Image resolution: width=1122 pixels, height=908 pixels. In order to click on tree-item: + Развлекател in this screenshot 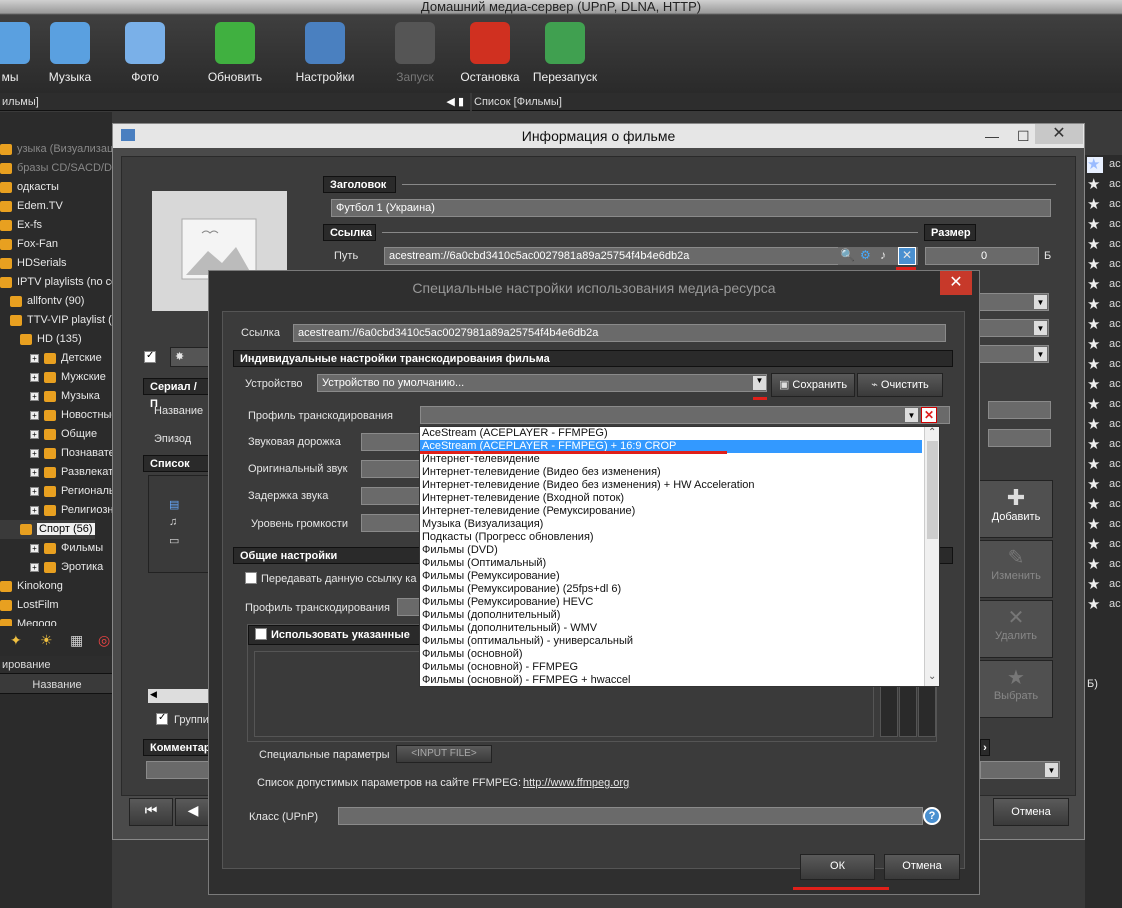, I will do `click(62, 472)`.